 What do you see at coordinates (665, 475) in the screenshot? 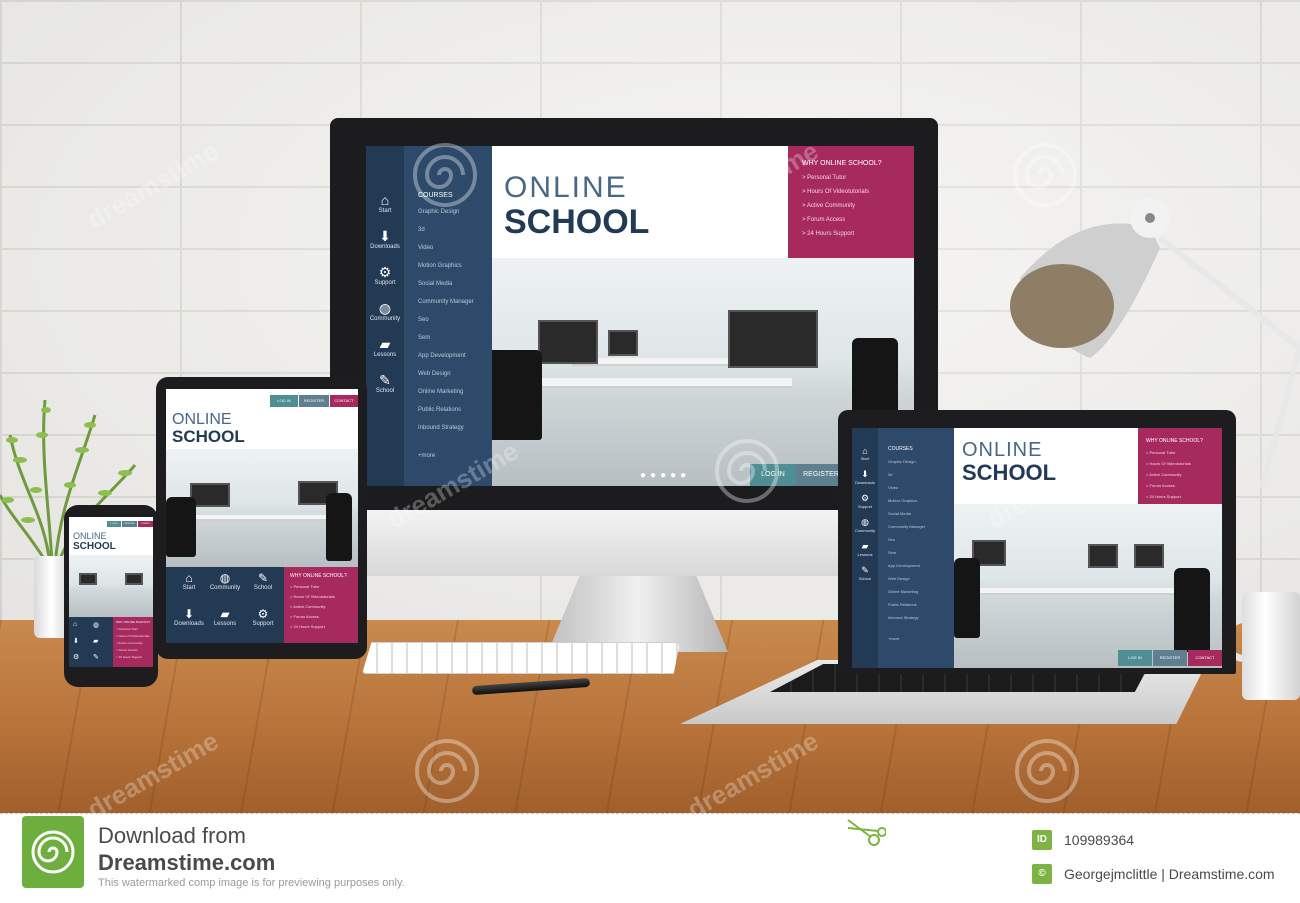
I see `slider-dots: ●●●●●` at bounding box center [665, 475].